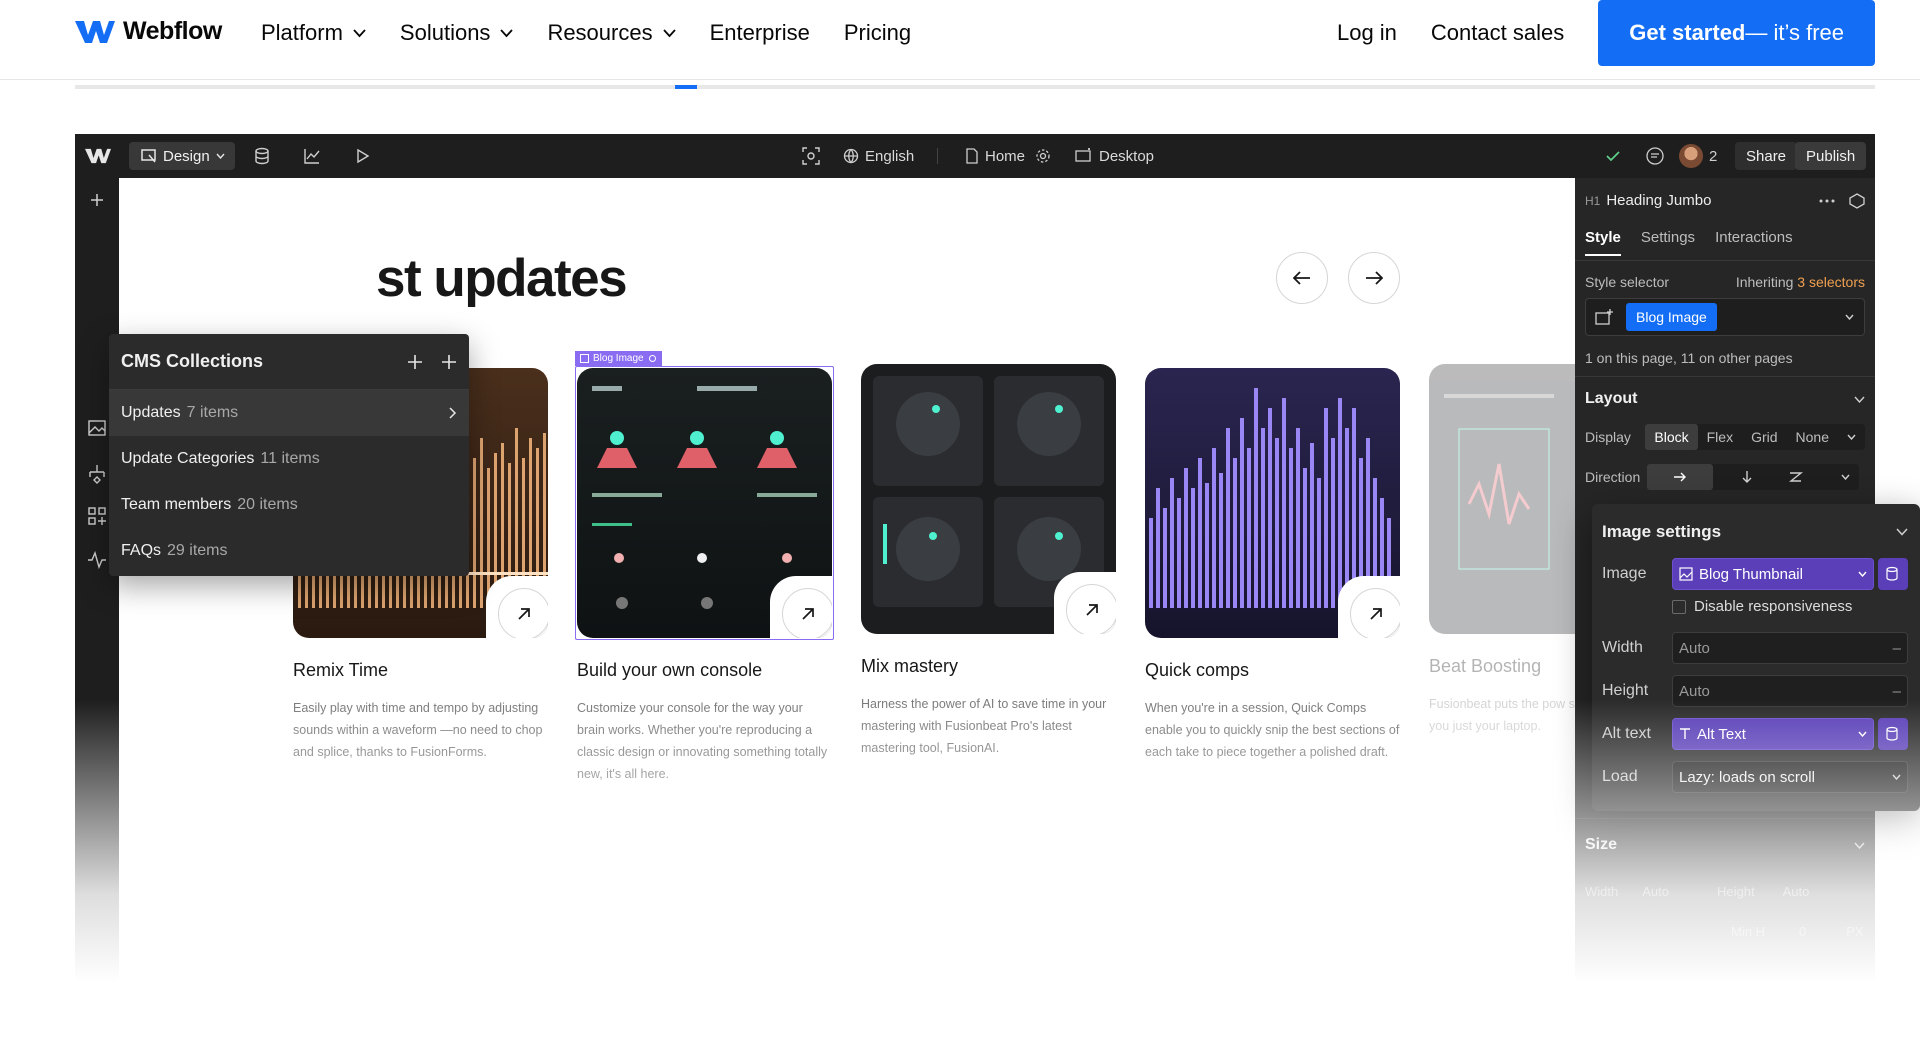  I want to click on height-input: Auto –, so click(1790, 691).